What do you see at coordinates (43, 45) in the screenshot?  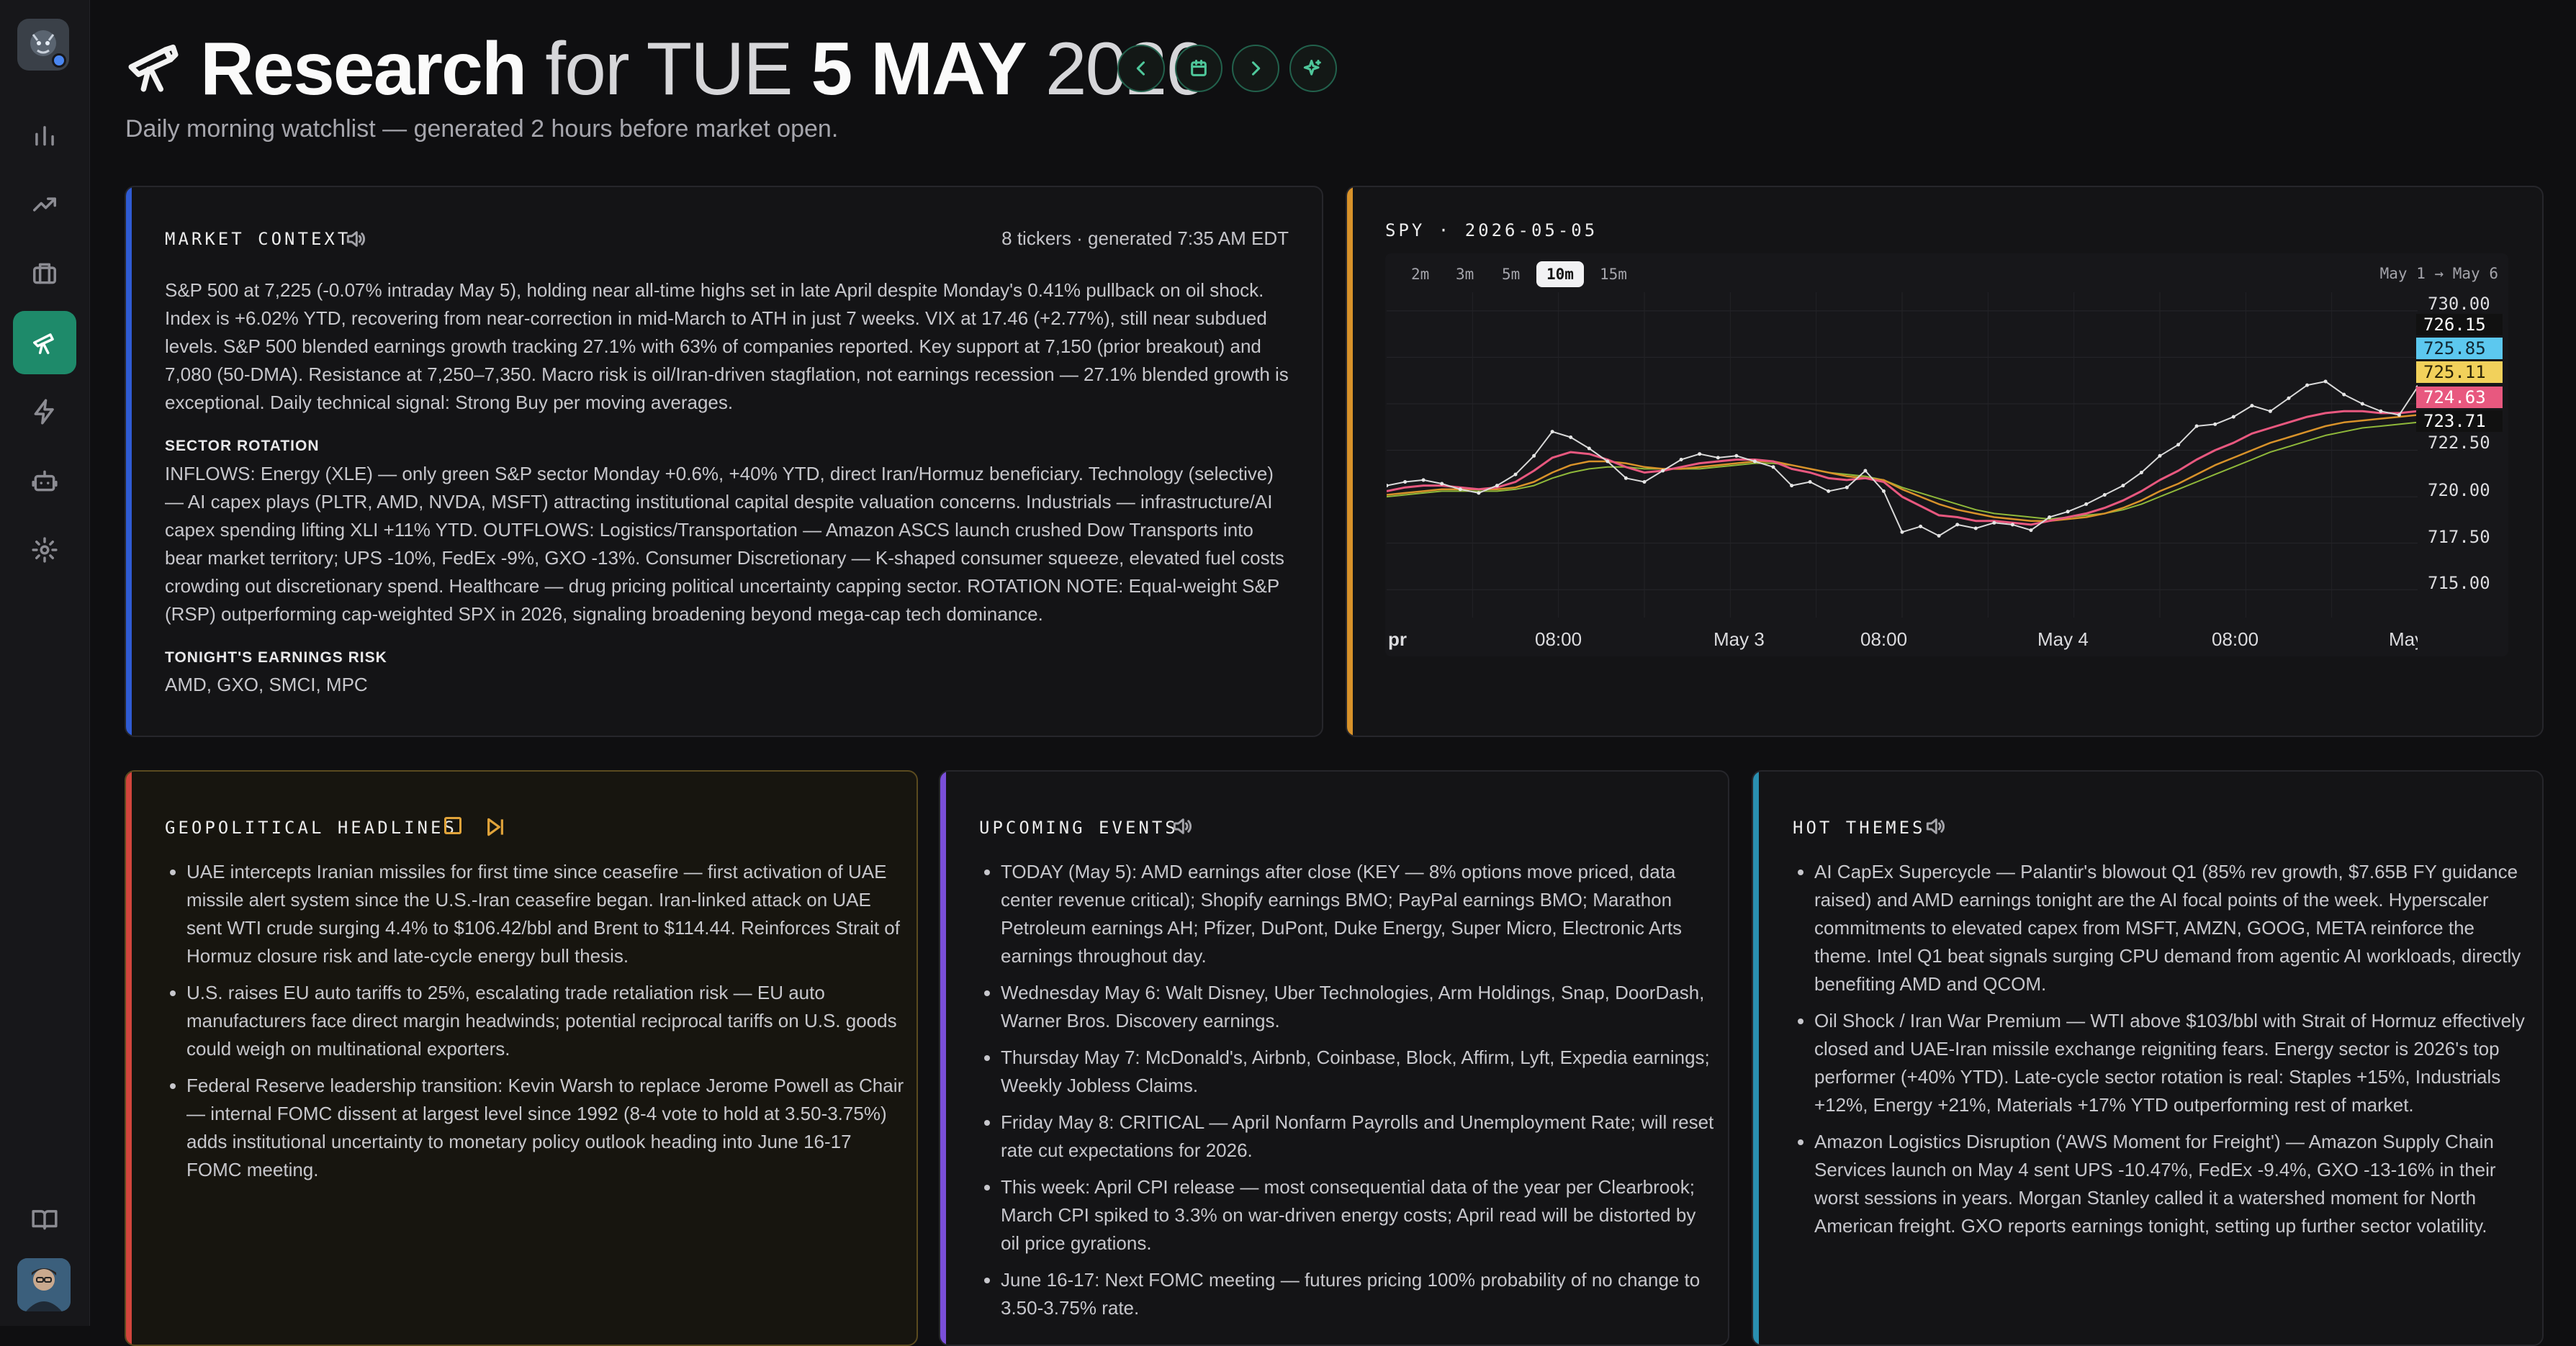 I see `app-logo` at bounding box center [43, 45].